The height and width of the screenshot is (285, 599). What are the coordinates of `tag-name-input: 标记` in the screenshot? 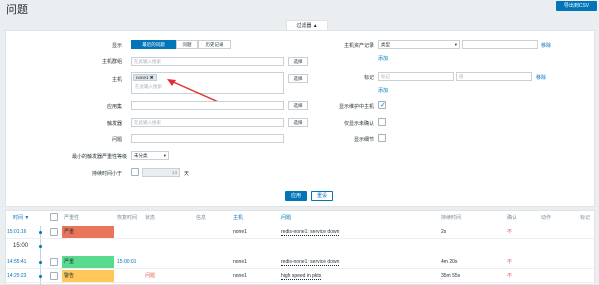 It's located at (416, 76).